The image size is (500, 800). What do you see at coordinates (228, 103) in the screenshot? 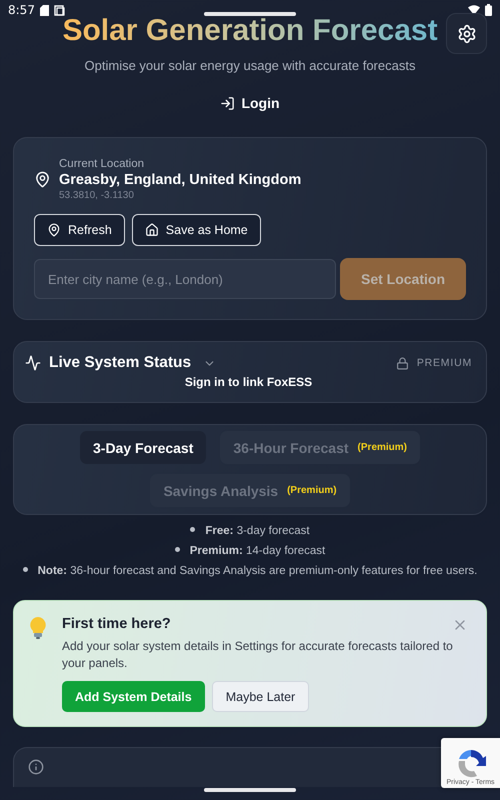
I see `login-icon` at bounding box center [228, 103].